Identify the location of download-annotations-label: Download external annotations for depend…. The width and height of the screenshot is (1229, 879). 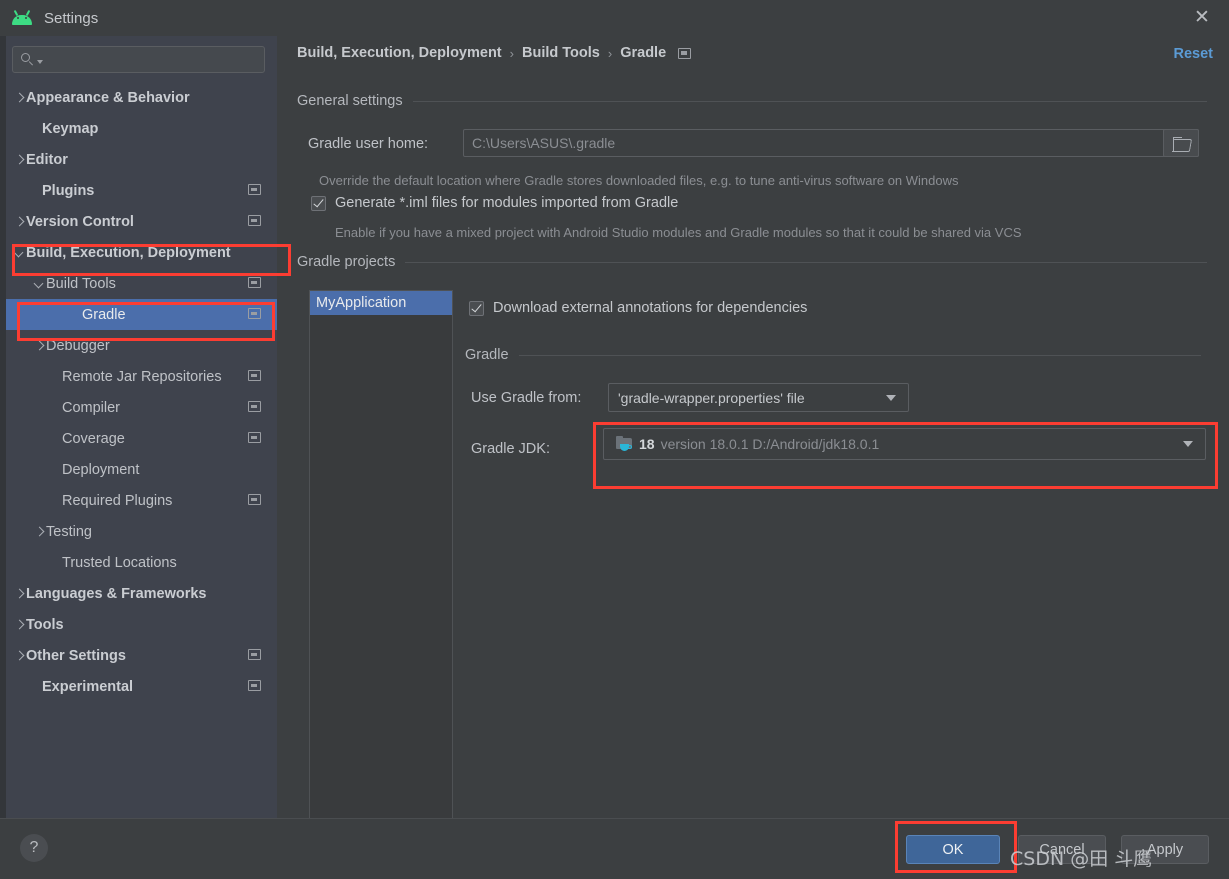
(650, 308).